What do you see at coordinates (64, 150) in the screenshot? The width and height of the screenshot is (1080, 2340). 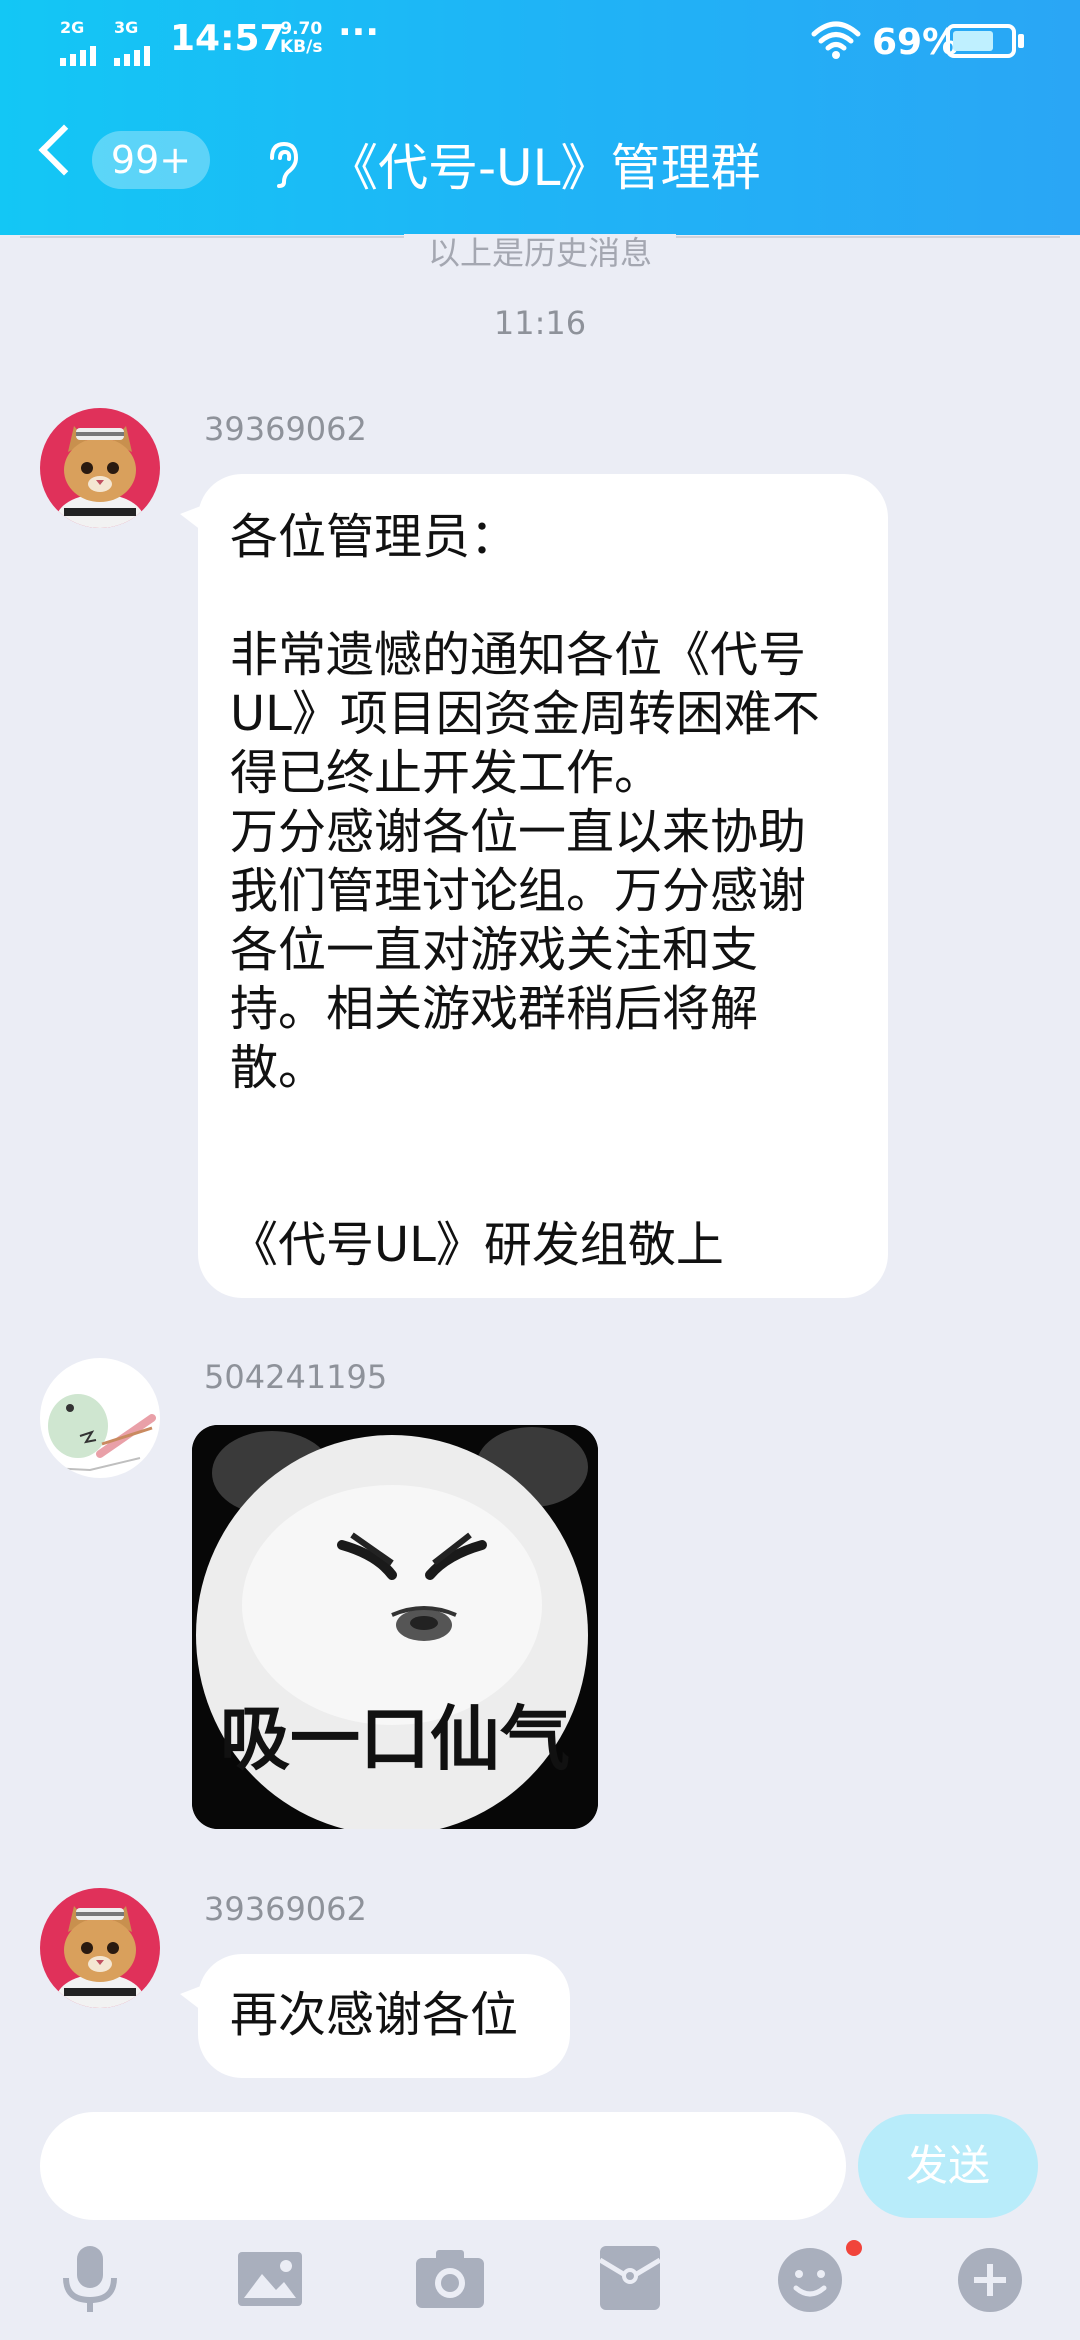 I see `back-arrow-icon` at bounding box center [64, 150].